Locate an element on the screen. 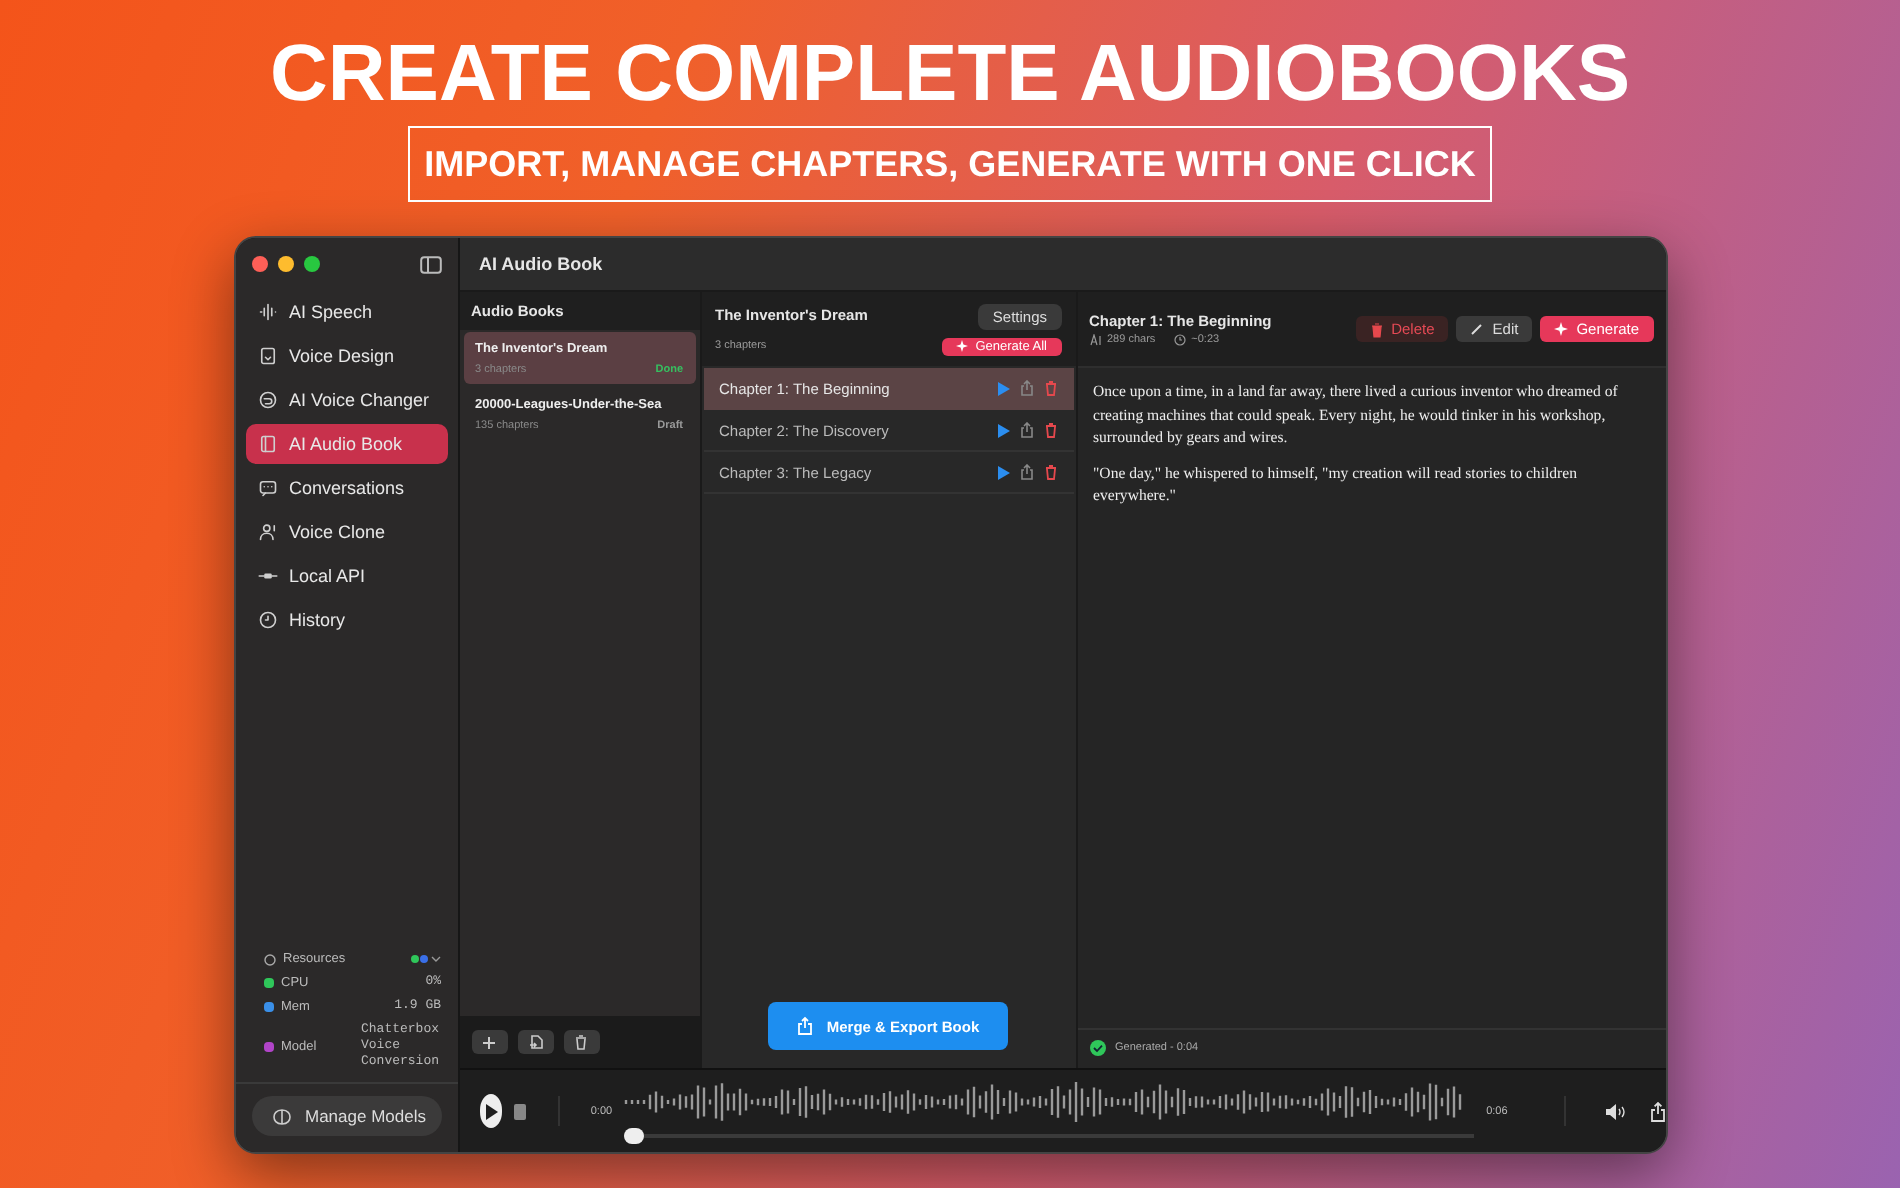  status-indicator-icon is located at coordinates (425, 959).